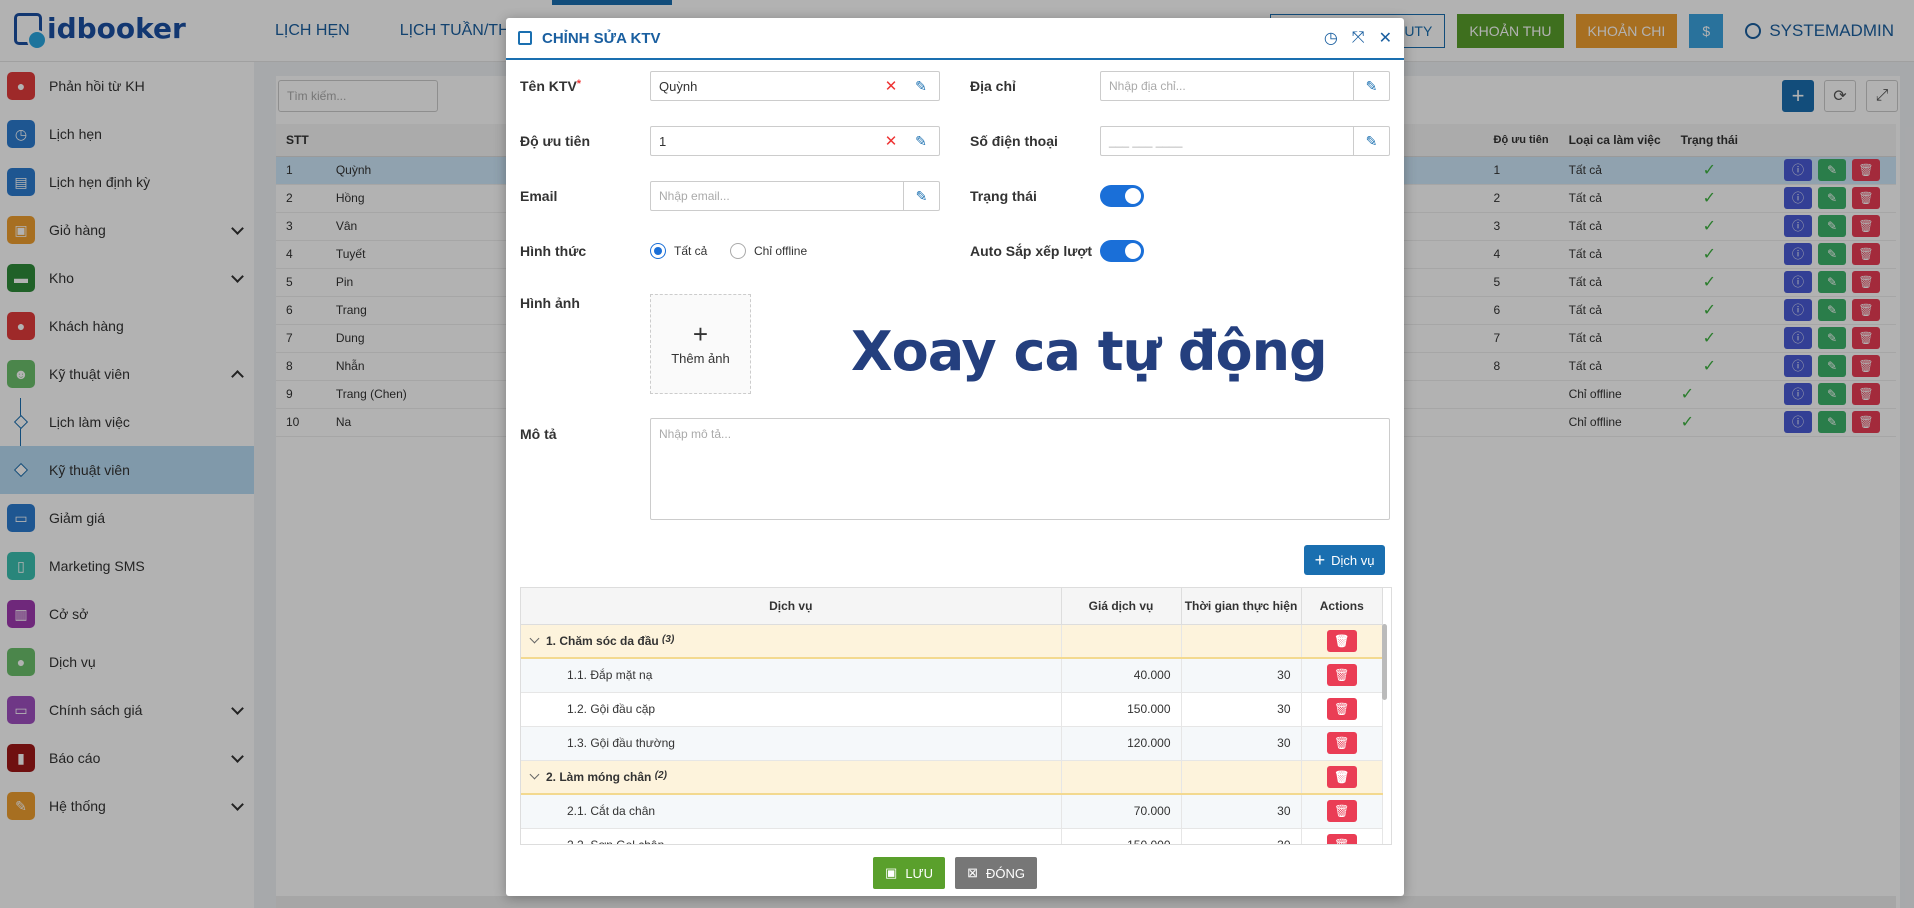 This screenshot has width=1914, height=908. I want to click on service-group-row: 1. Chăm sóc da đầu (3) 🗑, so click(952, 641).